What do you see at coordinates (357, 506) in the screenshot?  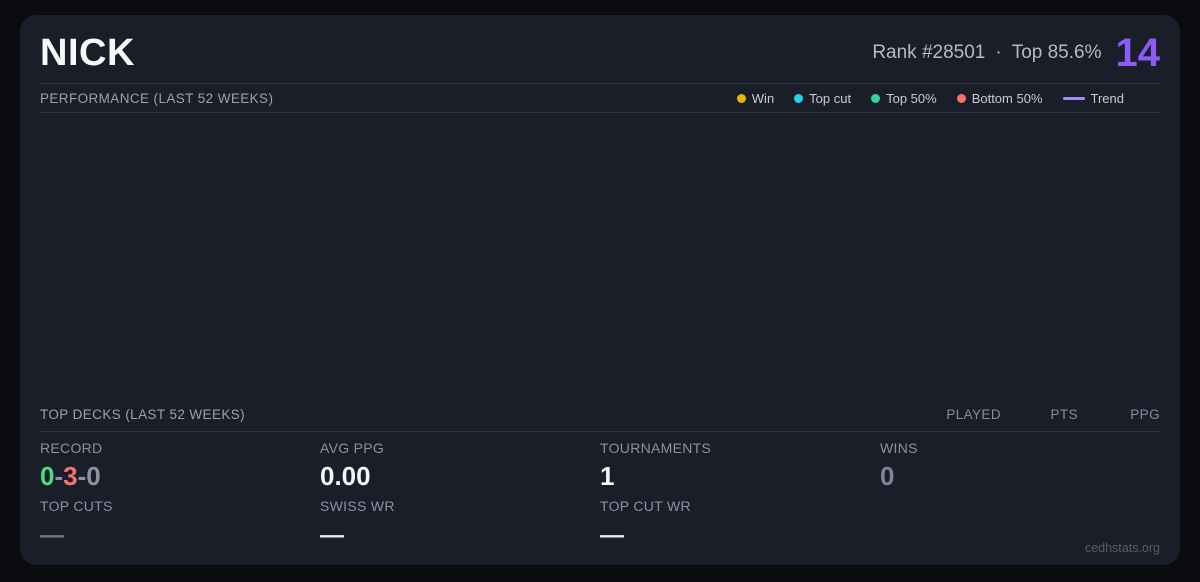 I see `swiss-wr-label: SWISS WR` at bounding box center [357, 506].